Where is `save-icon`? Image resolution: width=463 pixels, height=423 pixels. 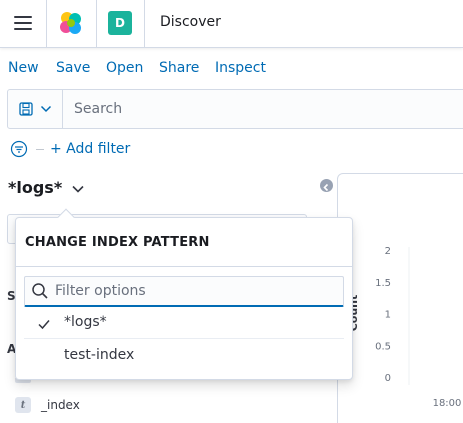 save-icon is located at coordinates (26, 109).